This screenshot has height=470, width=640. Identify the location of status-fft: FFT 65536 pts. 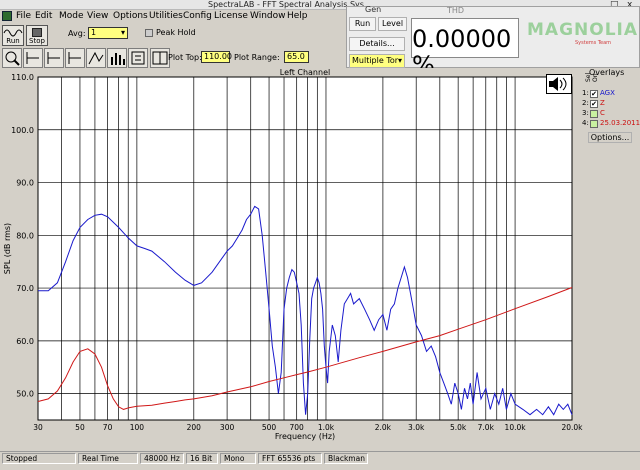
(290, 458).